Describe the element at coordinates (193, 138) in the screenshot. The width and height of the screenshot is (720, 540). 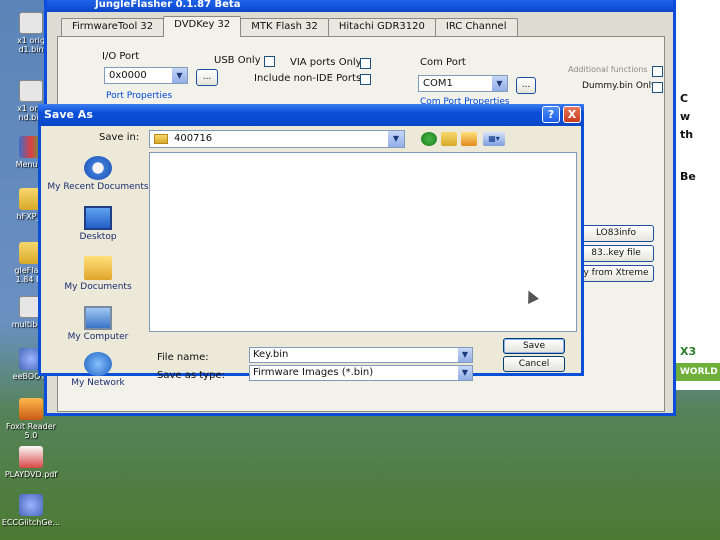
I see `current-folder: 400716` at that location.